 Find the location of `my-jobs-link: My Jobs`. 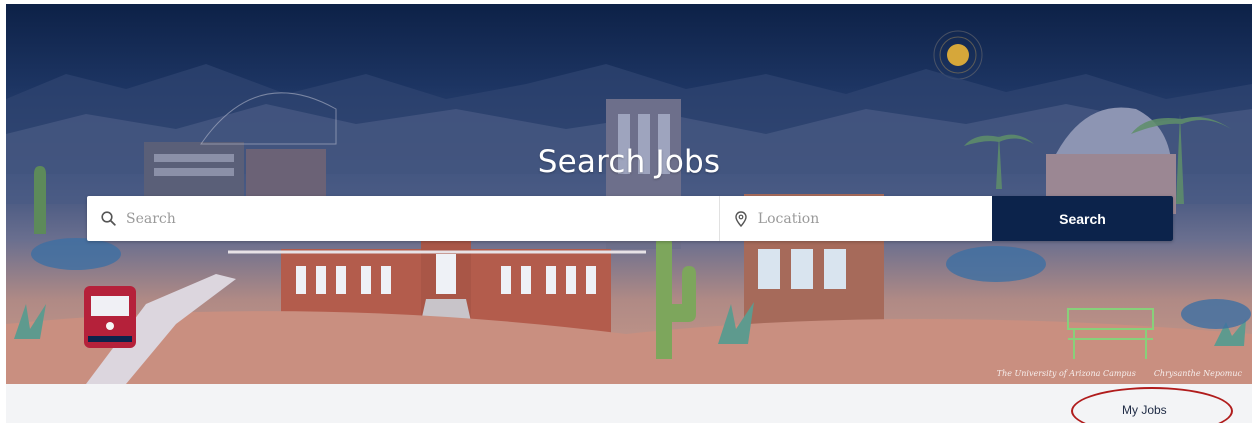

my-jobs-link: My Jobs is located at coordinates (1144, 410).